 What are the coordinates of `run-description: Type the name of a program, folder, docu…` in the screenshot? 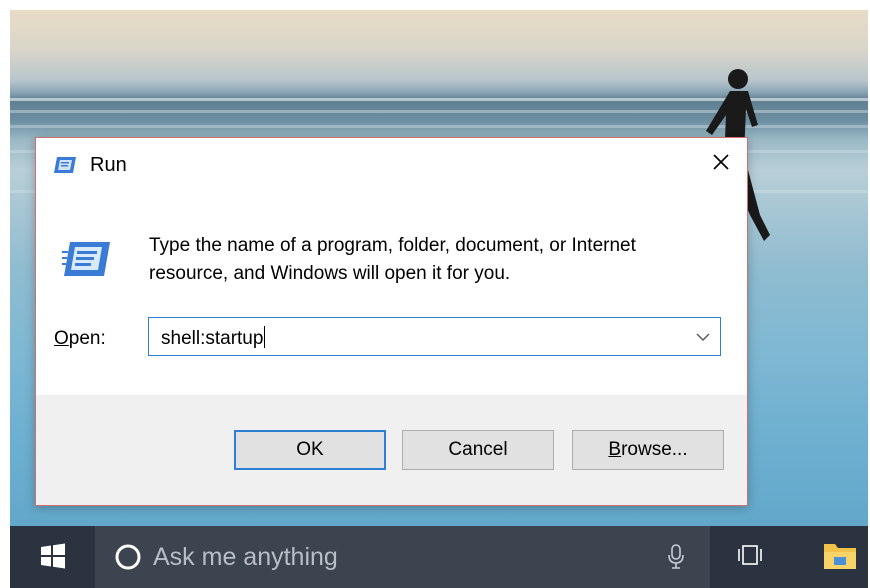 It's located at (439, 260).